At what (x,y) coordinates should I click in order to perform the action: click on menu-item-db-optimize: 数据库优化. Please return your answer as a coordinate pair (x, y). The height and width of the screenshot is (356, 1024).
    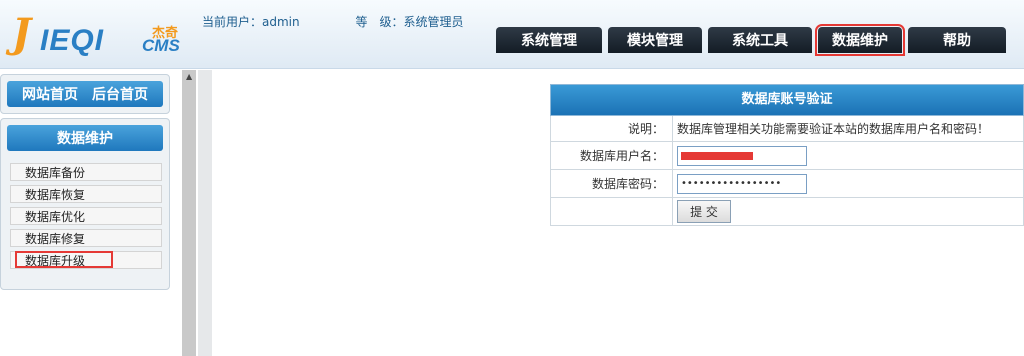
    Looking at the image, I should click on (86, 216).